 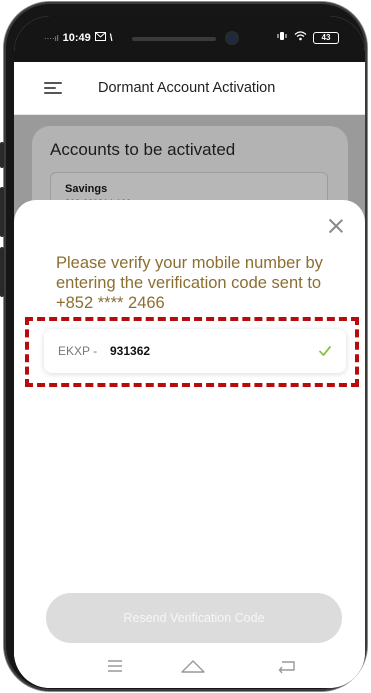 I want to click on page-title: Dormant Account Activation, so click(x=187, y=88).